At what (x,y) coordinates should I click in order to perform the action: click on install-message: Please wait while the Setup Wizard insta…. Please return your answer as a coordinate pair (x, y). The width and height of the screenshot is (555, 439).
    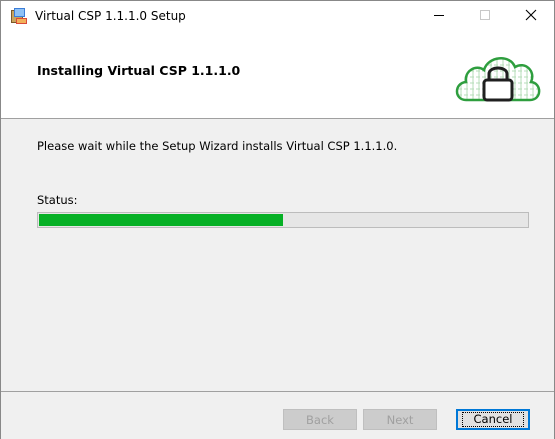
    Looking at the image, I should click on (217, 146).